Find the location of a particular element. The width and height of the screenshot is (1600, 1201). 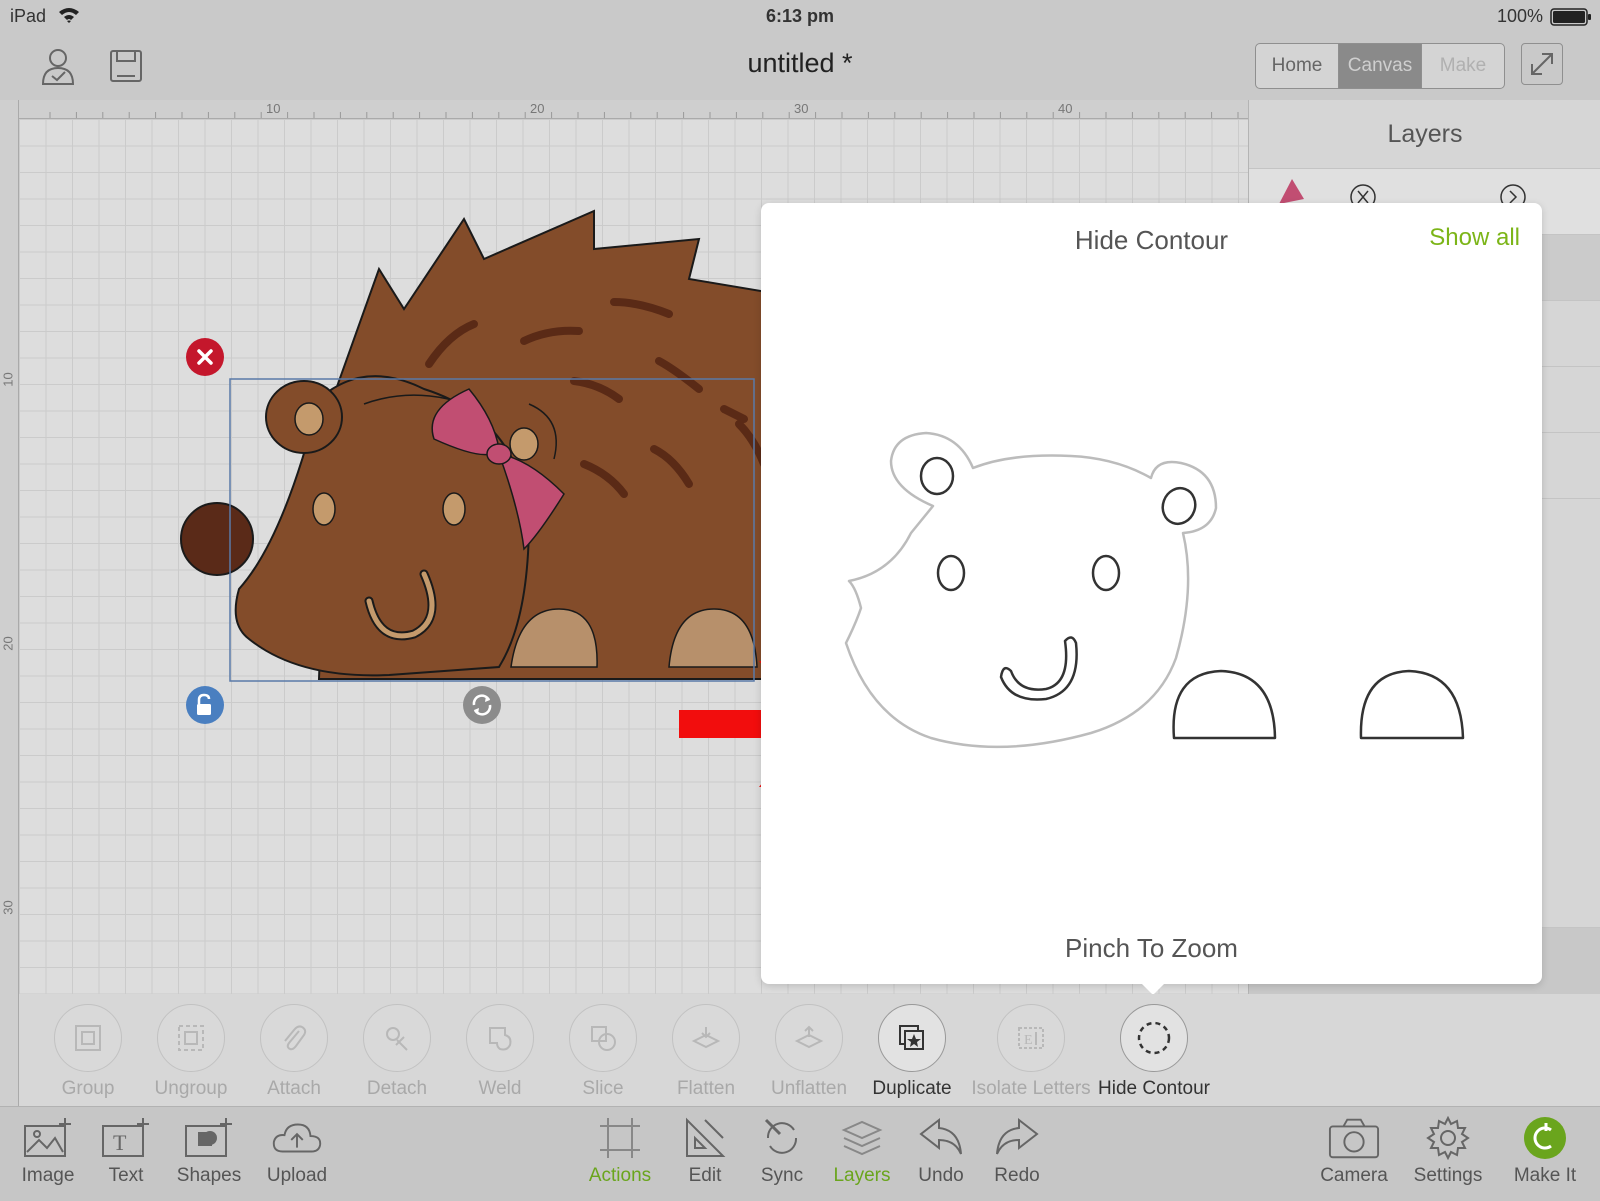

camera-button: Camera is located at coordinates (1354, 1151).